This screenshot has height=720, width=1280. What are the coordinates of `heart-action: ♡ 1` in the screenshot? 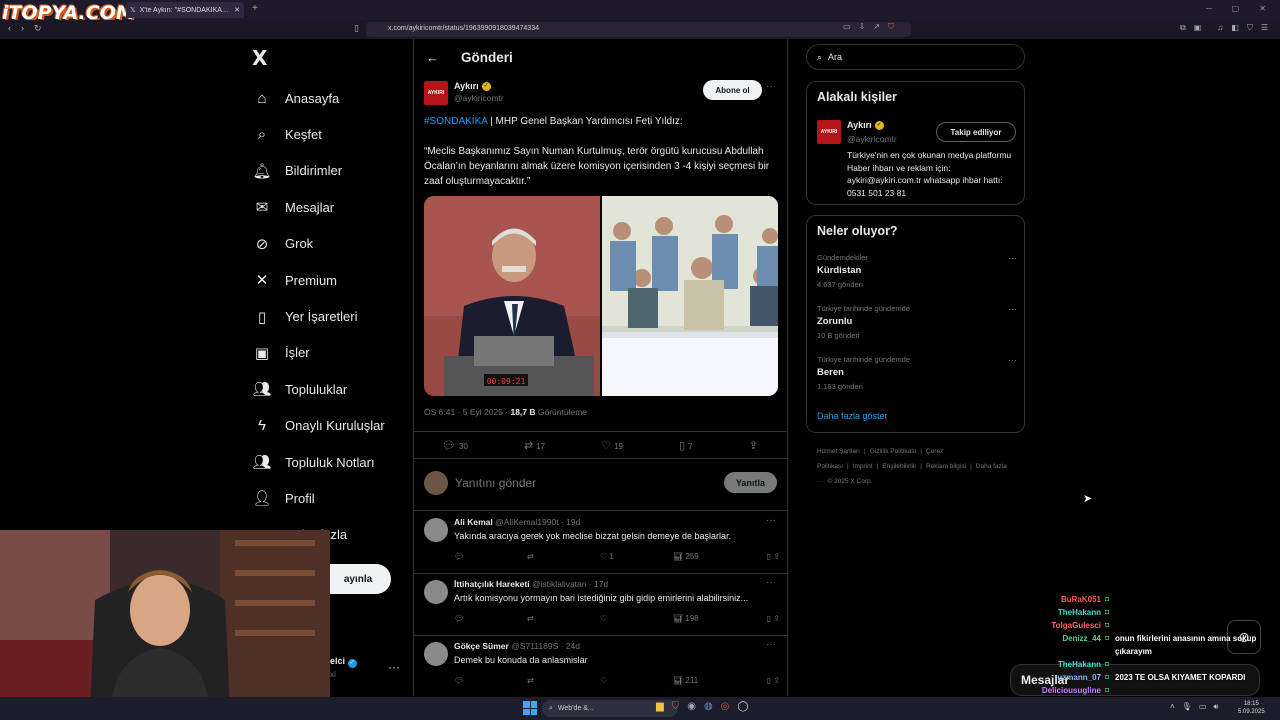 It's located at (636, 556).